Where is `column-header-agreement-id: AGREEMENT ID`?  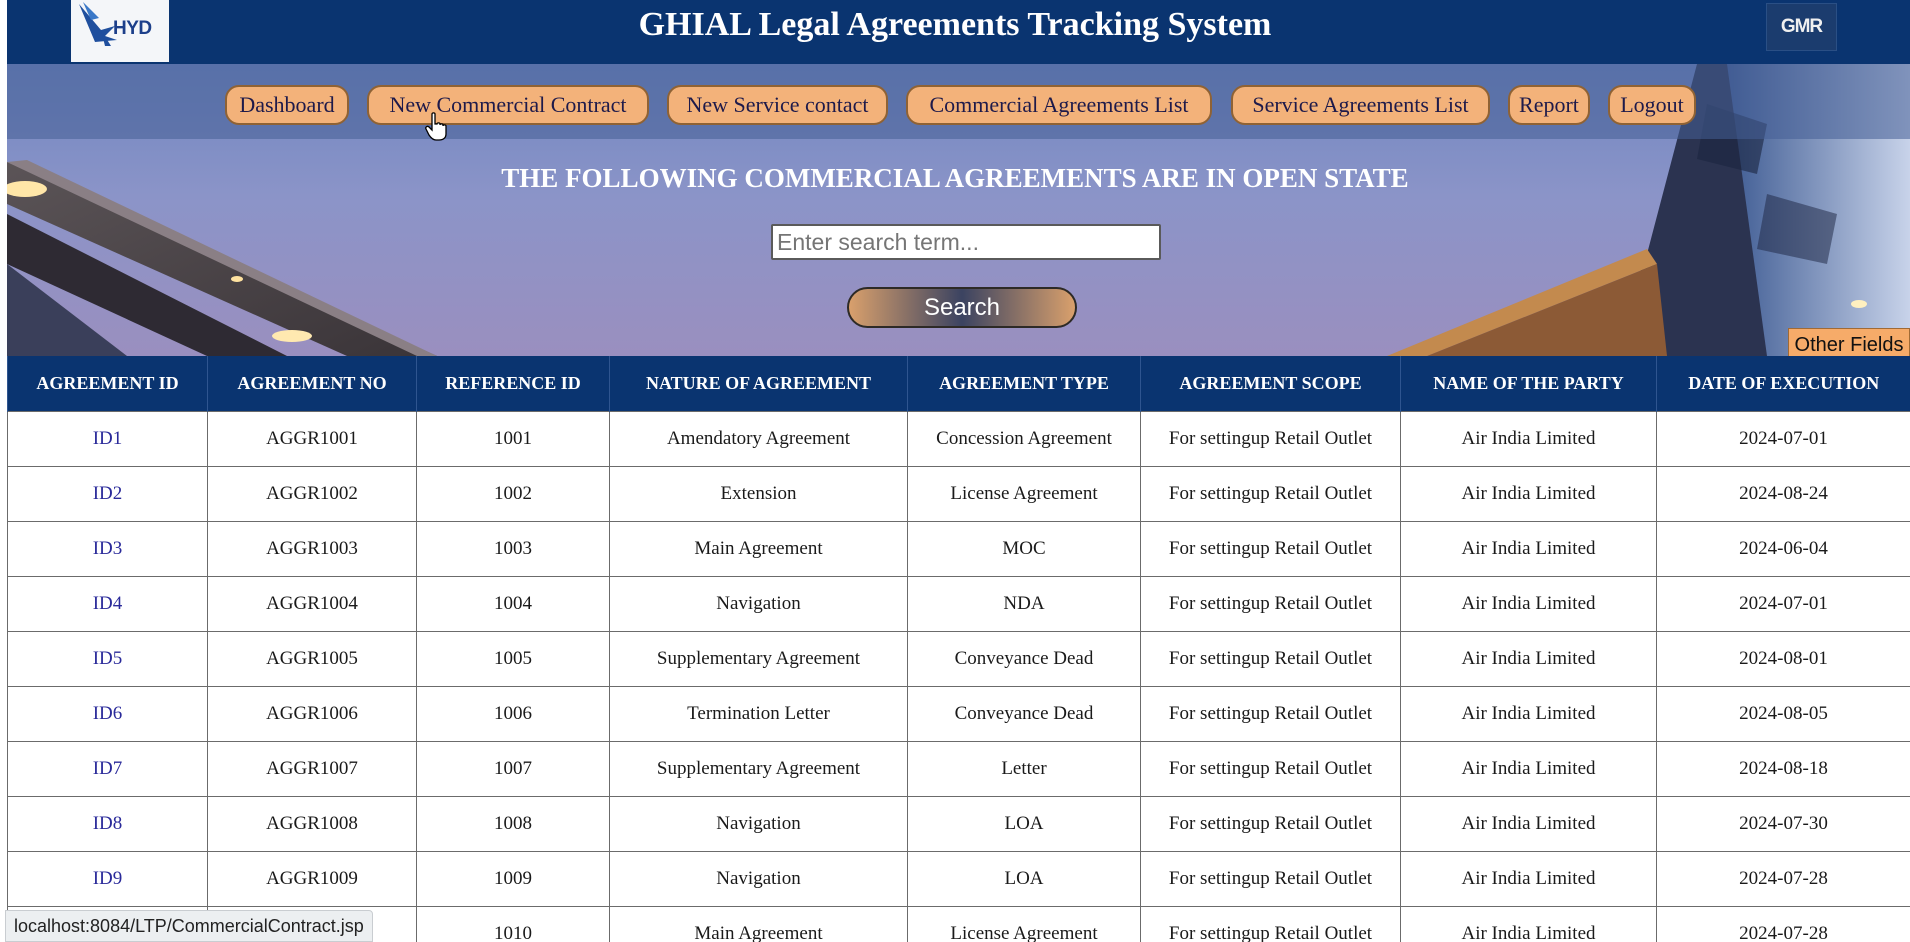
column-header-agreement-id: AGREEMENT ID is located at coordinates (107, 384).